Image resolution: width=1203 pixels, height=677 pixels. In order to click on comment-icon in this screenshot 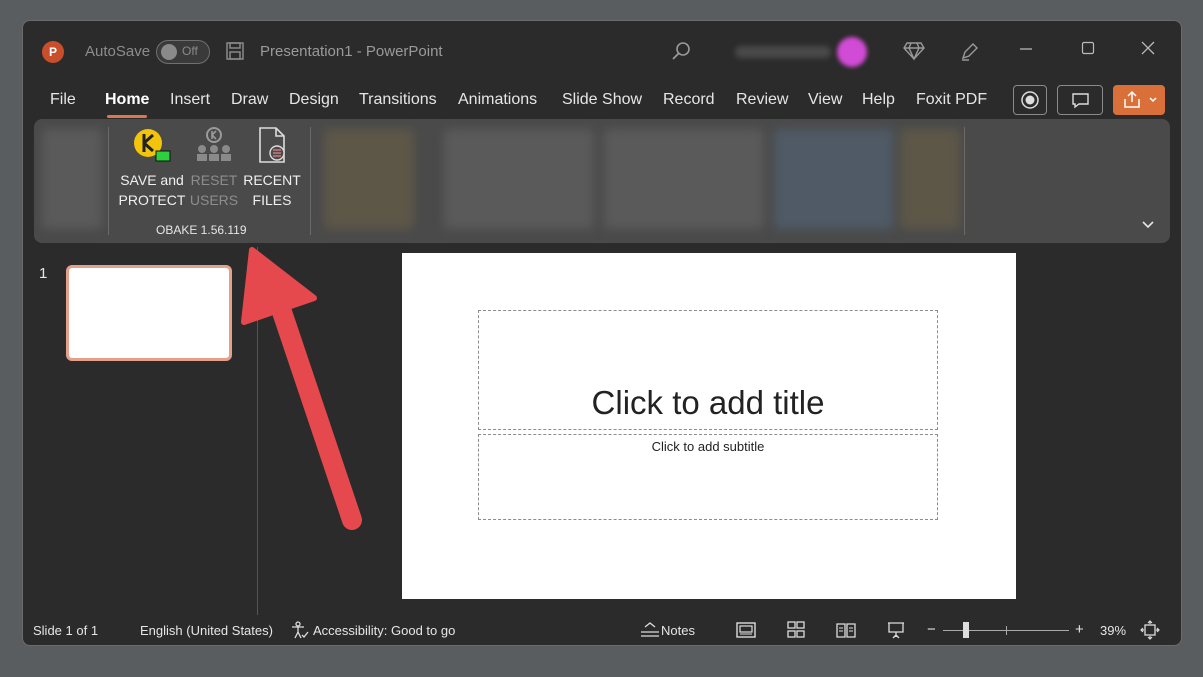, I will do `click(1080, 101)`.